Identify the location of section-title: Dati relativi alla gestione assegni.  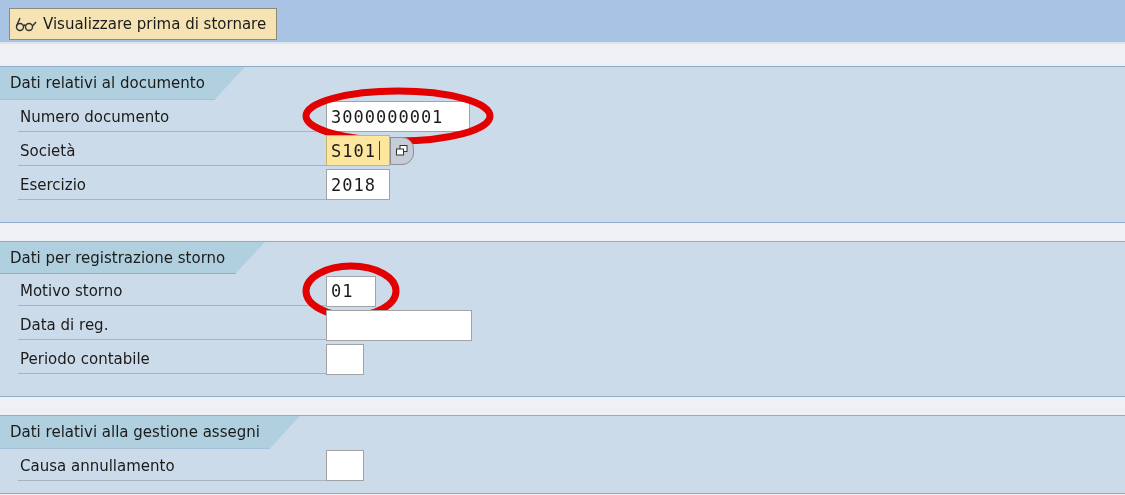
(150, 432).